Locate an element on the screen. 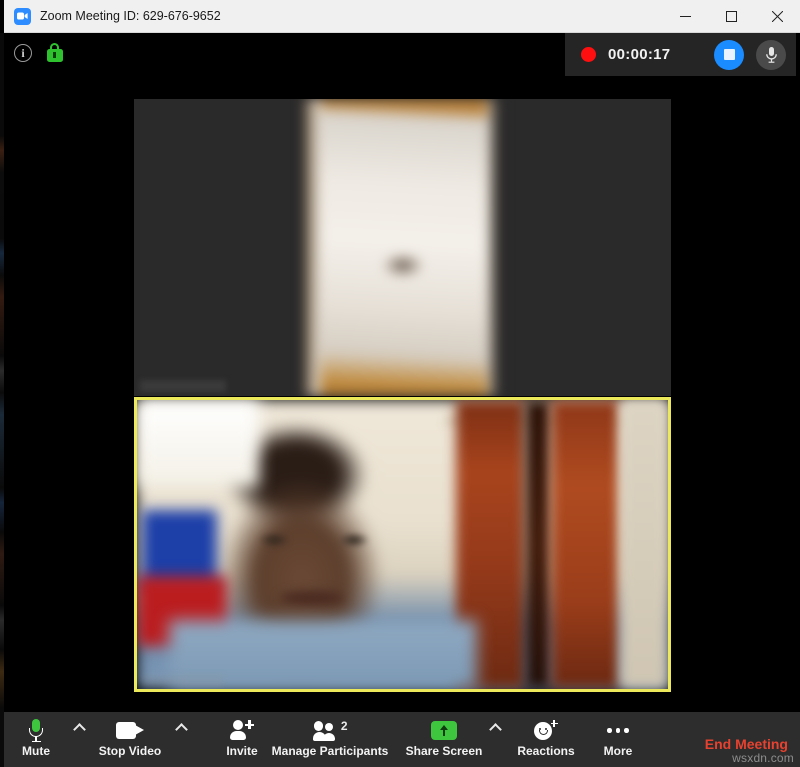 The image size is (800, 767). maximize-icon is located at coordinates (731, 16).